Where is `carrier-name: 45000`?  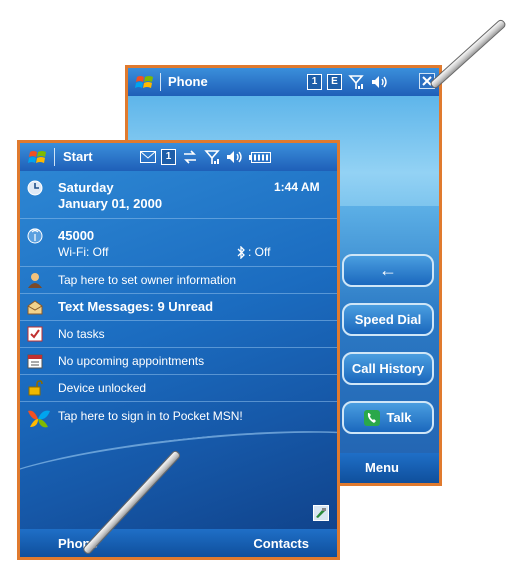
carrier-name: 45000 is located at coordinates (76, 235).